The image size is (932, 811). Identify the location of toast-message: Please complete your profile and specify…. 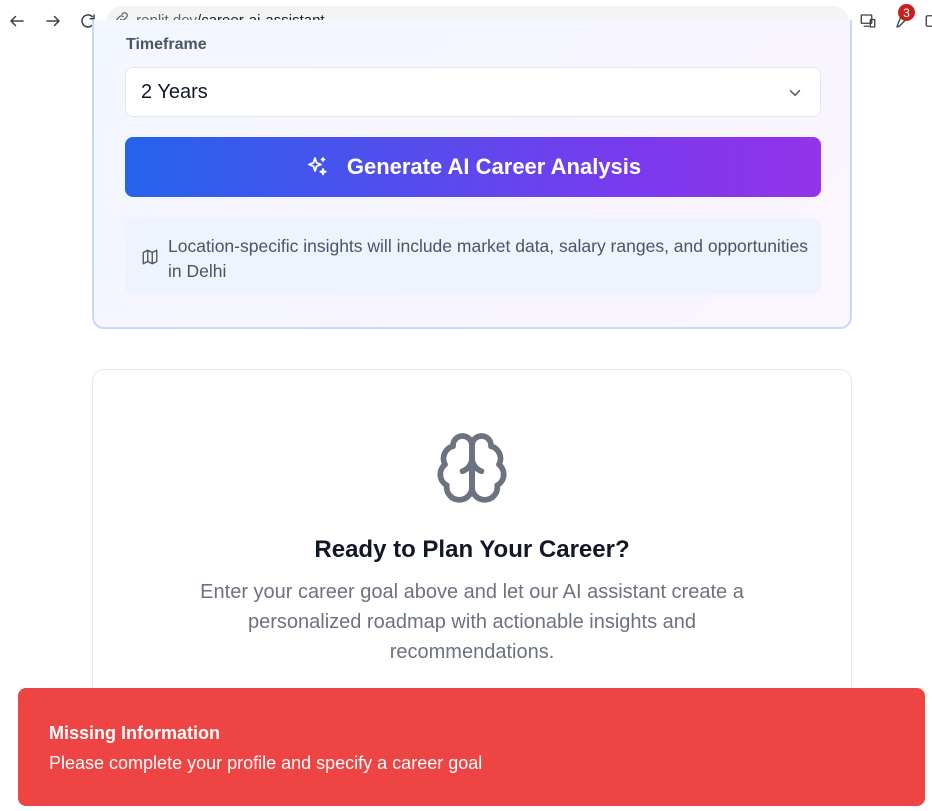
(266, 763).